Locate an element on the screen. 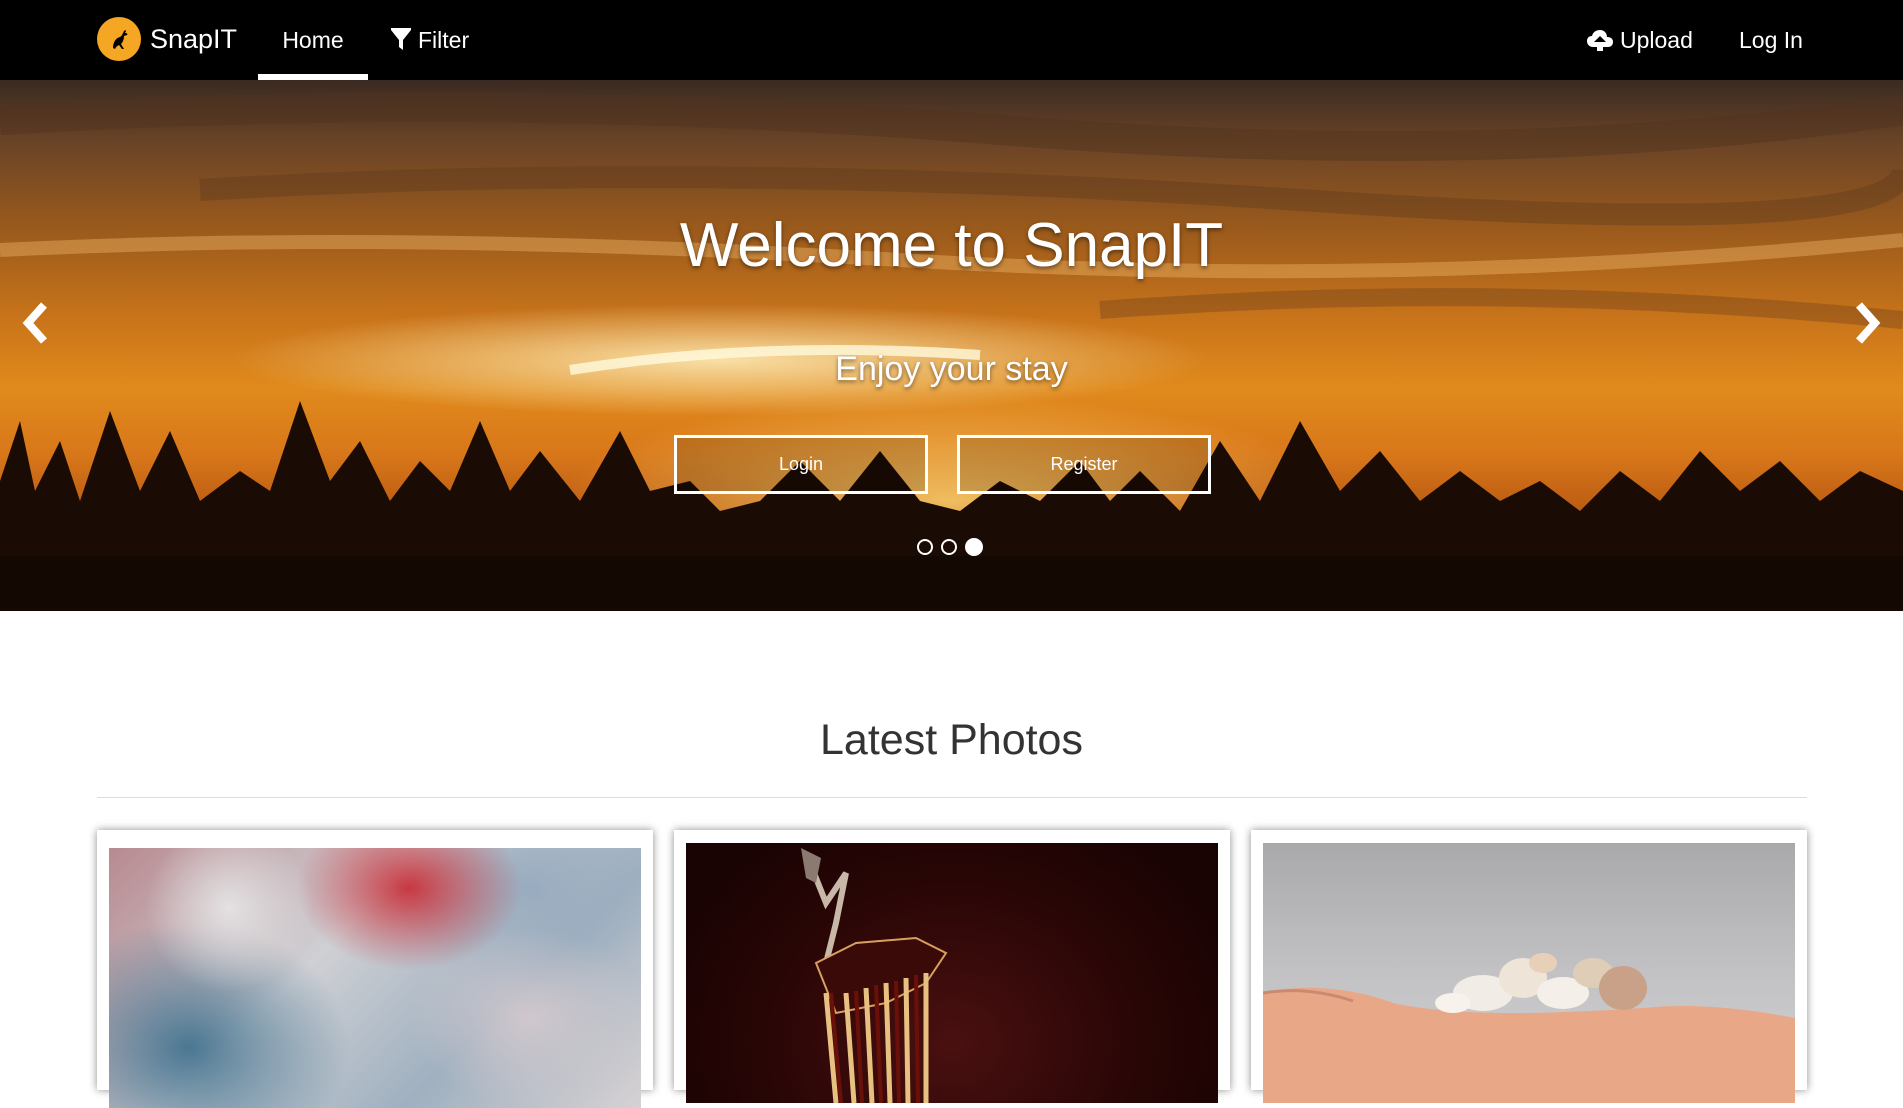 Image resolution: width=1903 pixels, height=1108 pixels. hero-register-button: Register is located at coordinates (1084, 464).